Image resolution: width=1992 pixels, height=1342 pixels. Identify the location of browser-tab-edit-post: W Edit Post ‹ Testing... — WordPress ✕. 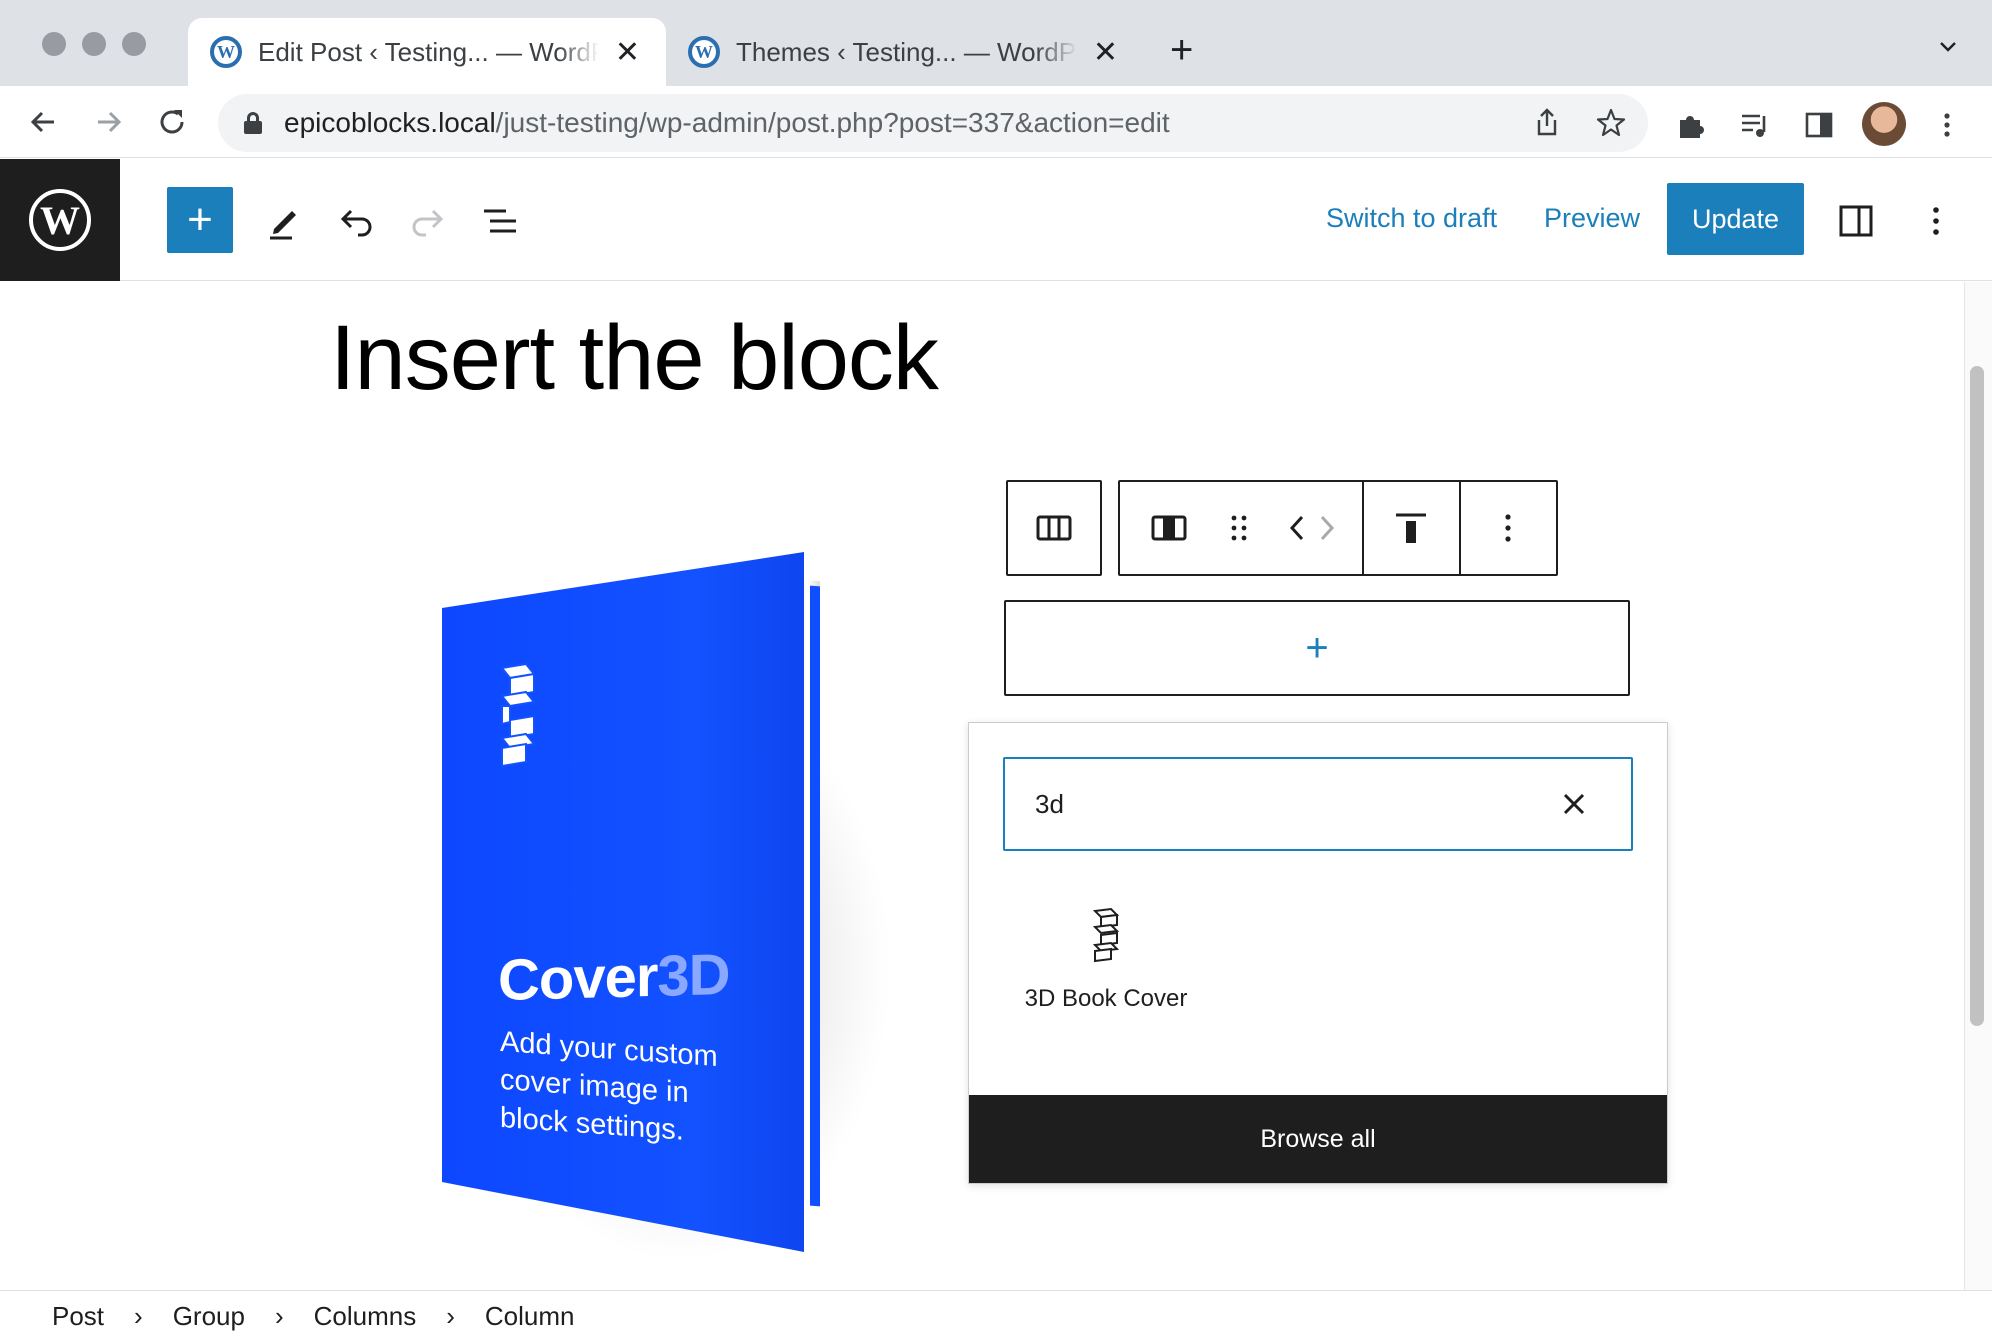
(427, 52).